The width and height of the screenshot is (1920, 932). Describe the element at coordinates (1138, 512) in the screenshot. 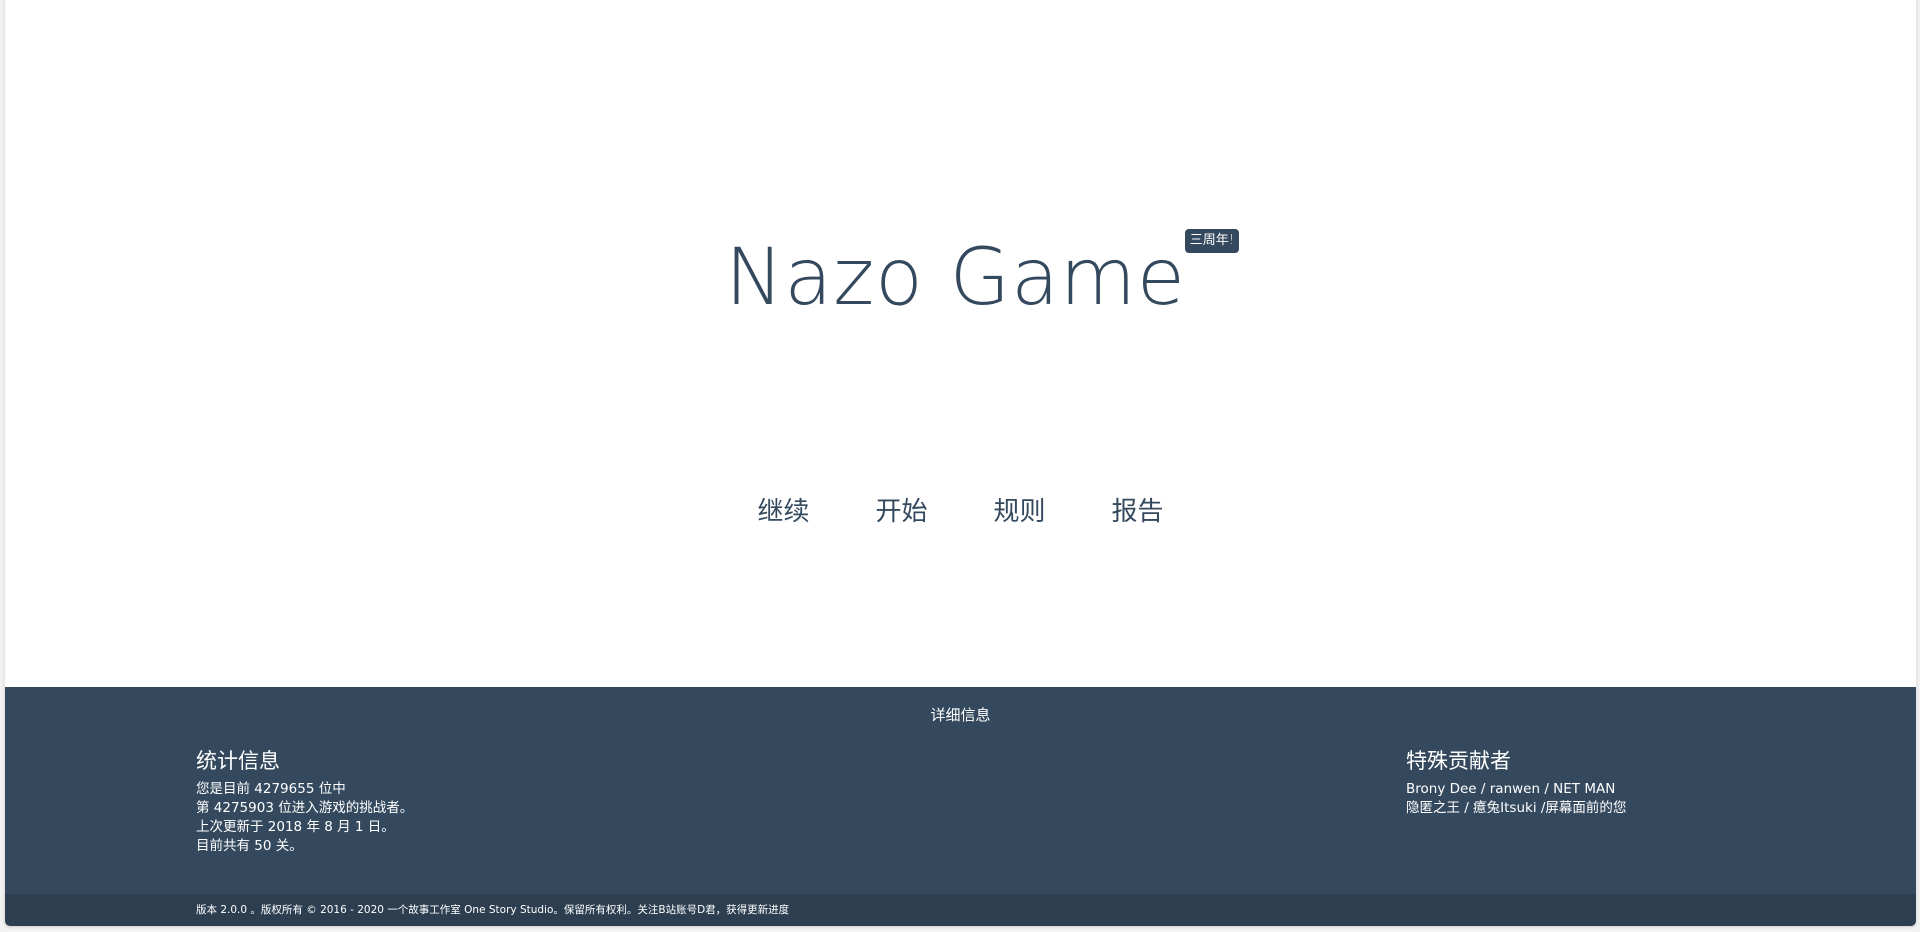

I see `report-link: 报告` at that location.